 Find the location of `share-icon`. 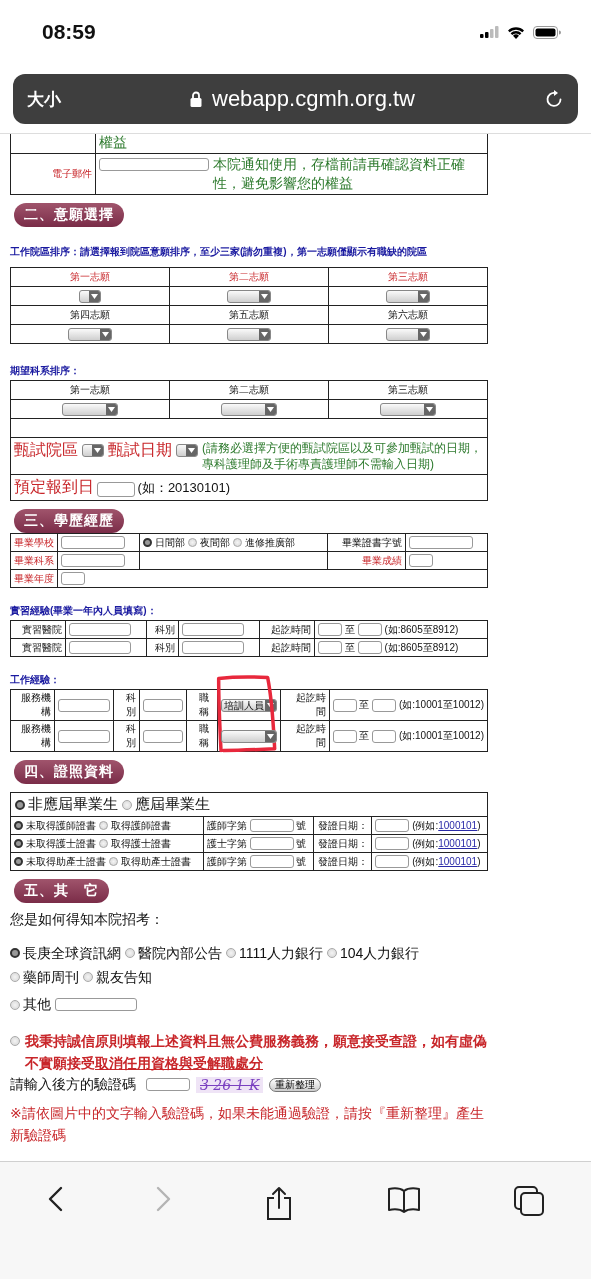

share-icon is located at coordinates (279, 1203).